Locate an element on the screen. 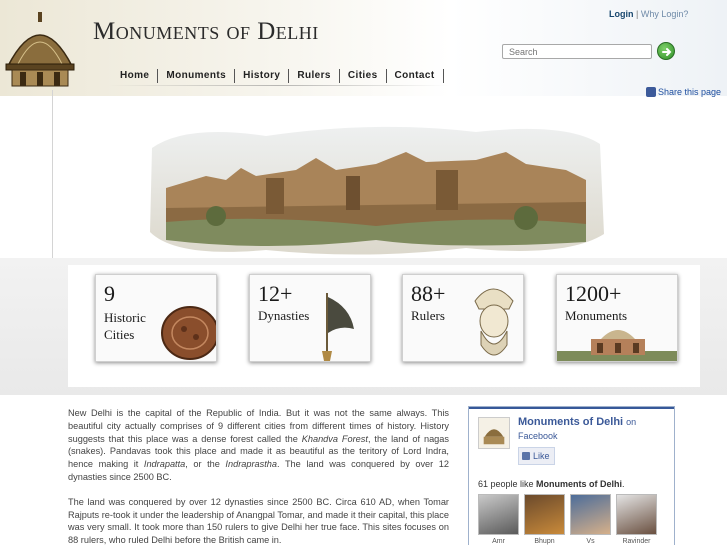 This screenshot has height=545, width=727. intro-italic: Indrapatta is located at coordinates (164, 464).